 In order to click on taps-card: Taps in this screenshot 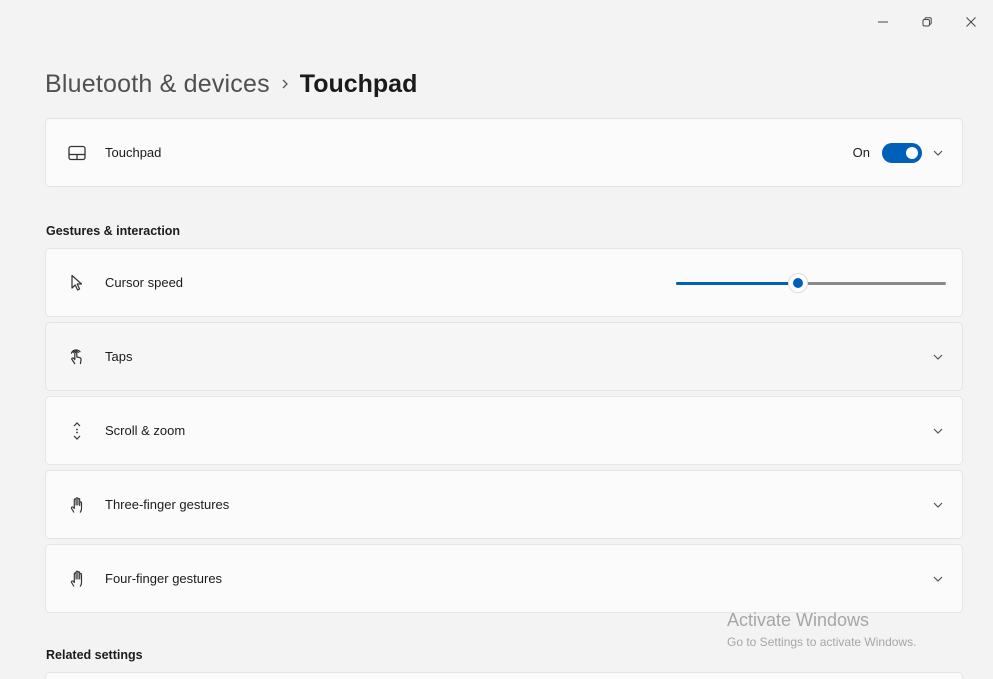, I will do `click(504, 356)`.